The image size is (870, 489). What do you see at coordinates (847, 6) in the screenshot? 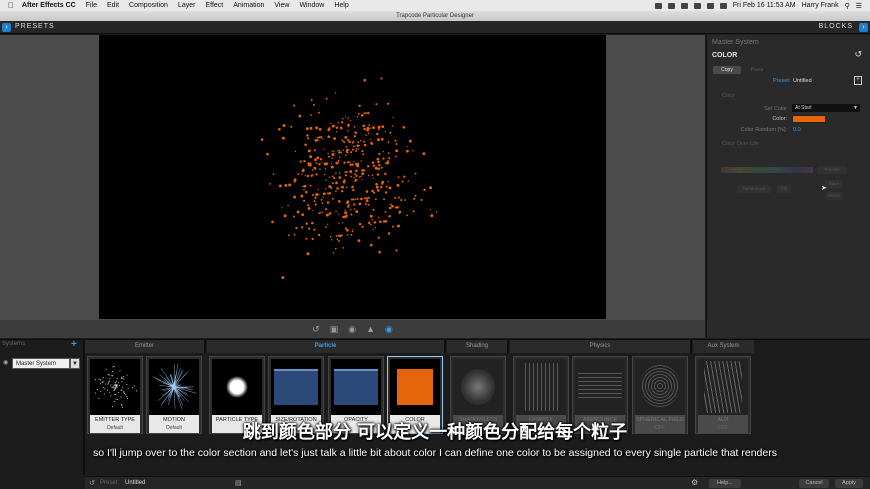
I see `spotlight-icon: ⚲` at bounding box center [847, 6].